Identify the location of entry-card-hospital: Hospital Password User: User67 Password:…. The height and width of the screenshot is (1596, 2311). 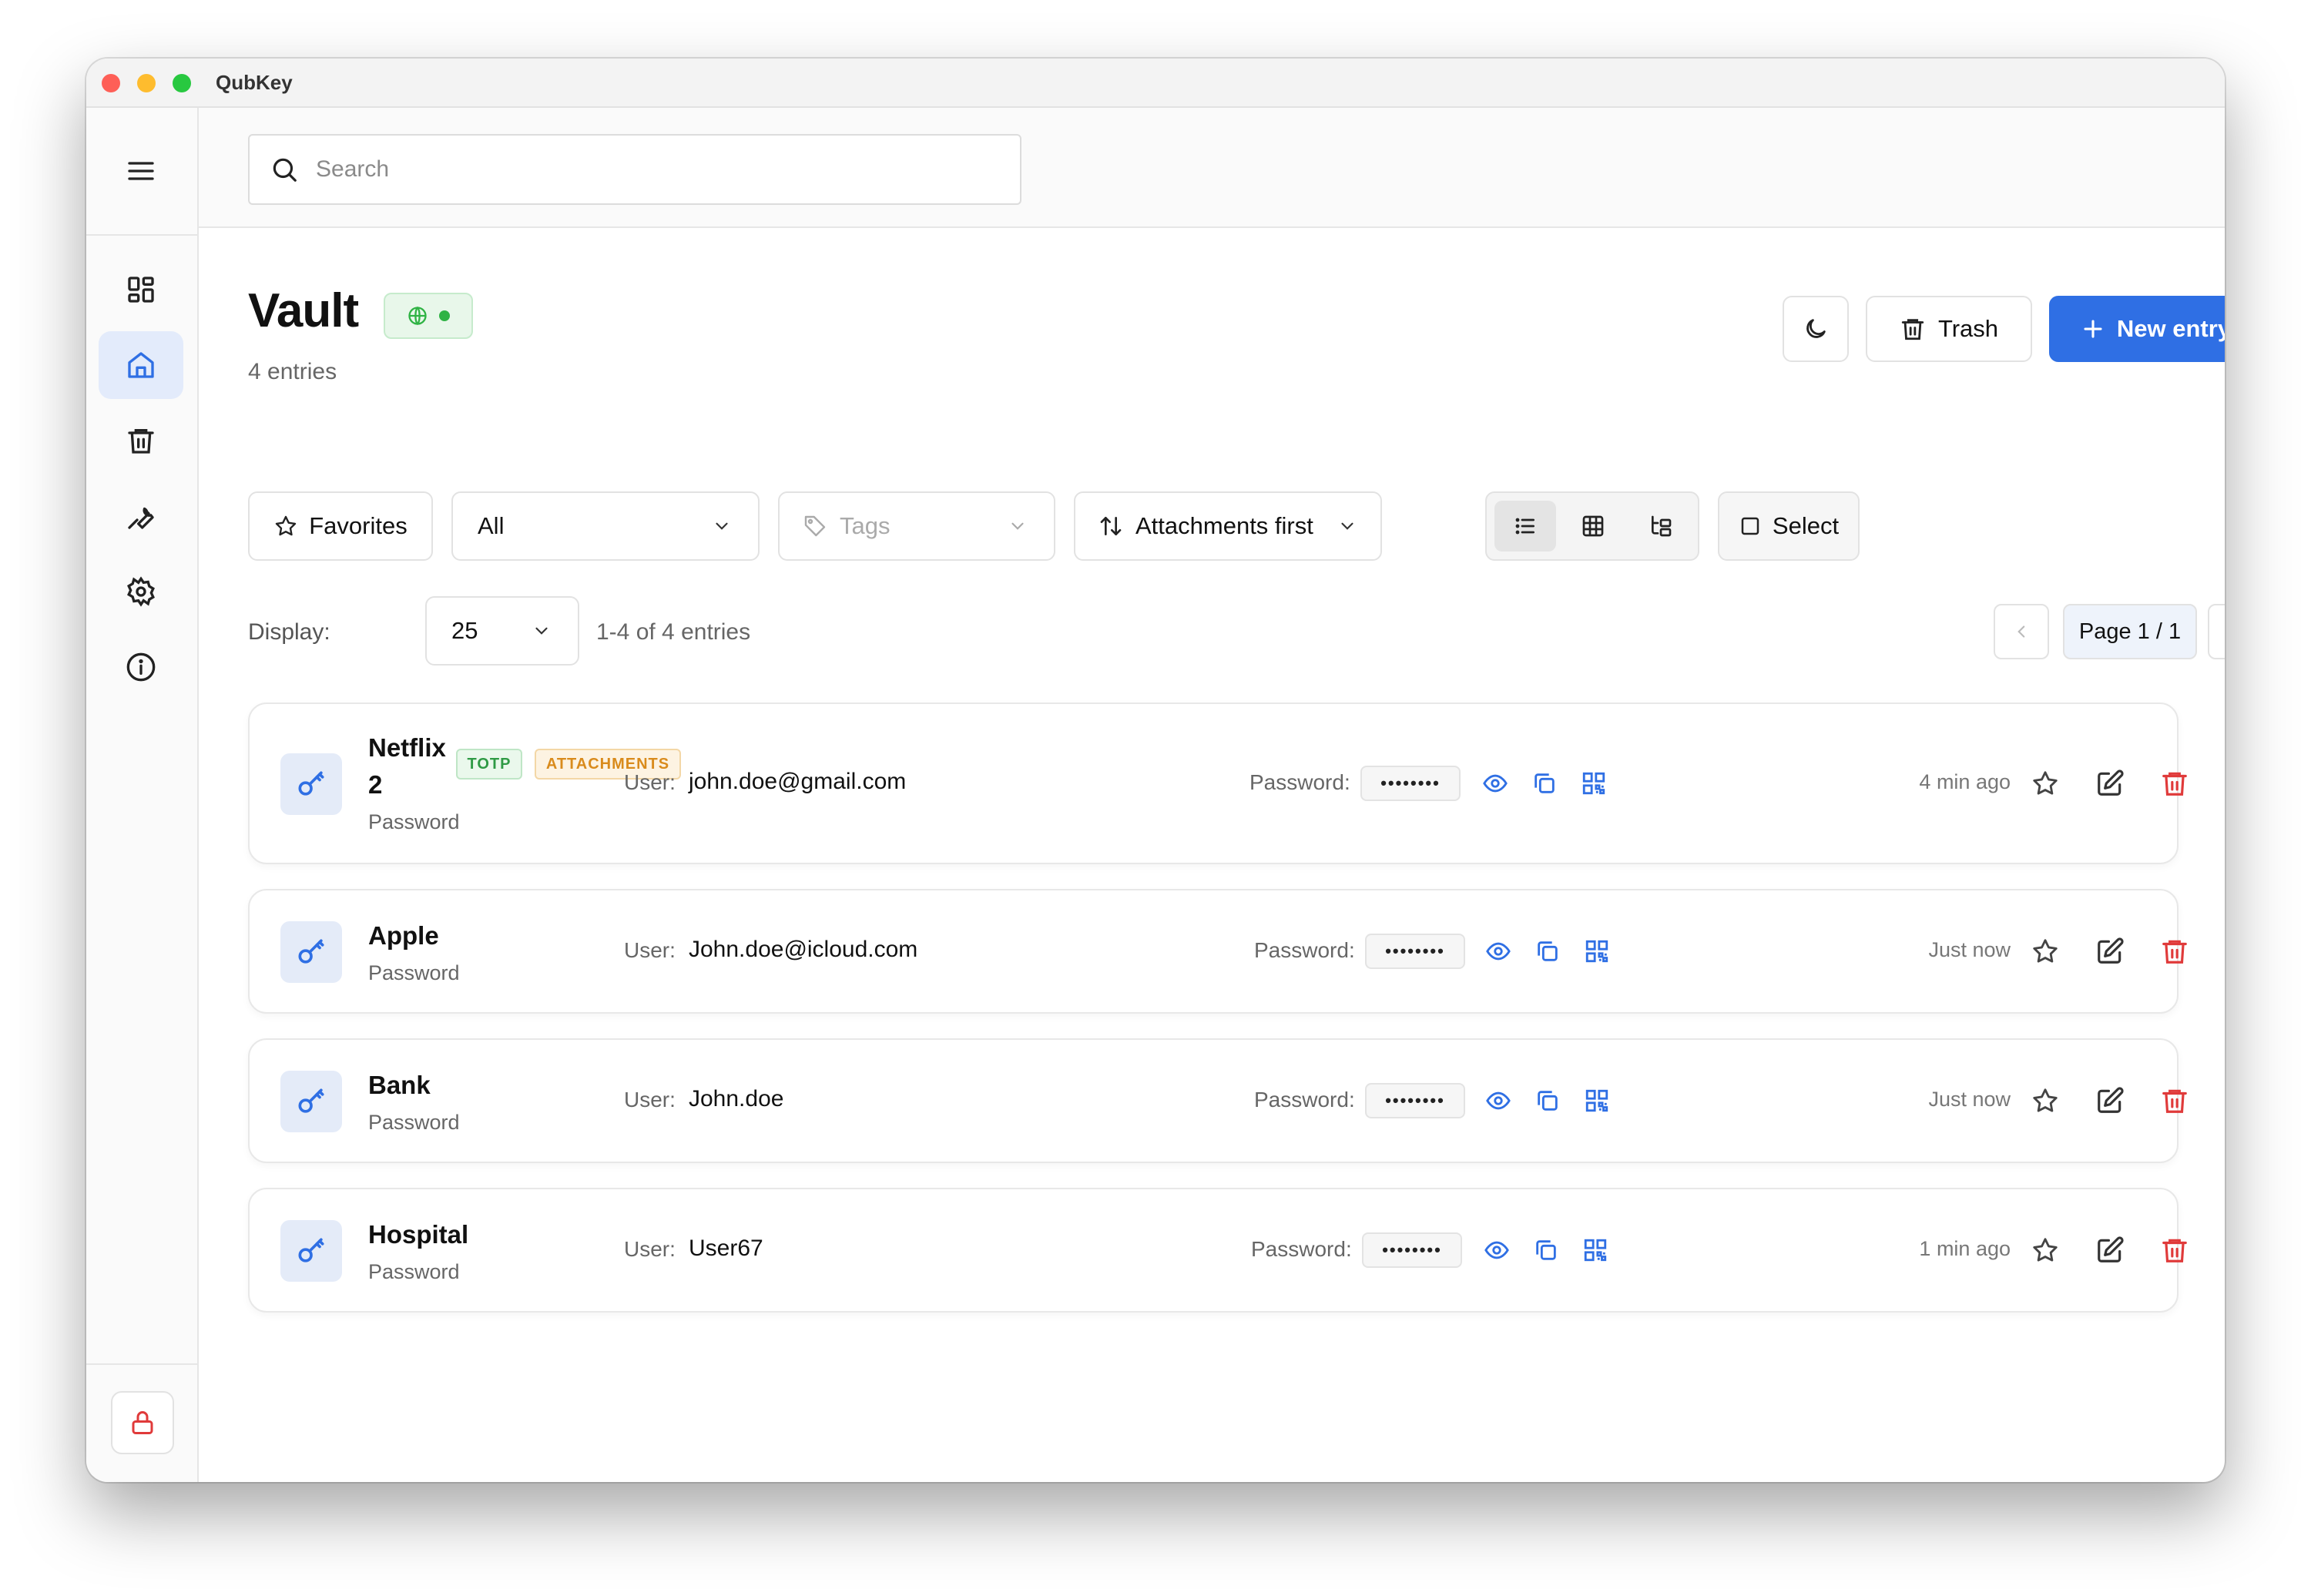
(1217, 1250).